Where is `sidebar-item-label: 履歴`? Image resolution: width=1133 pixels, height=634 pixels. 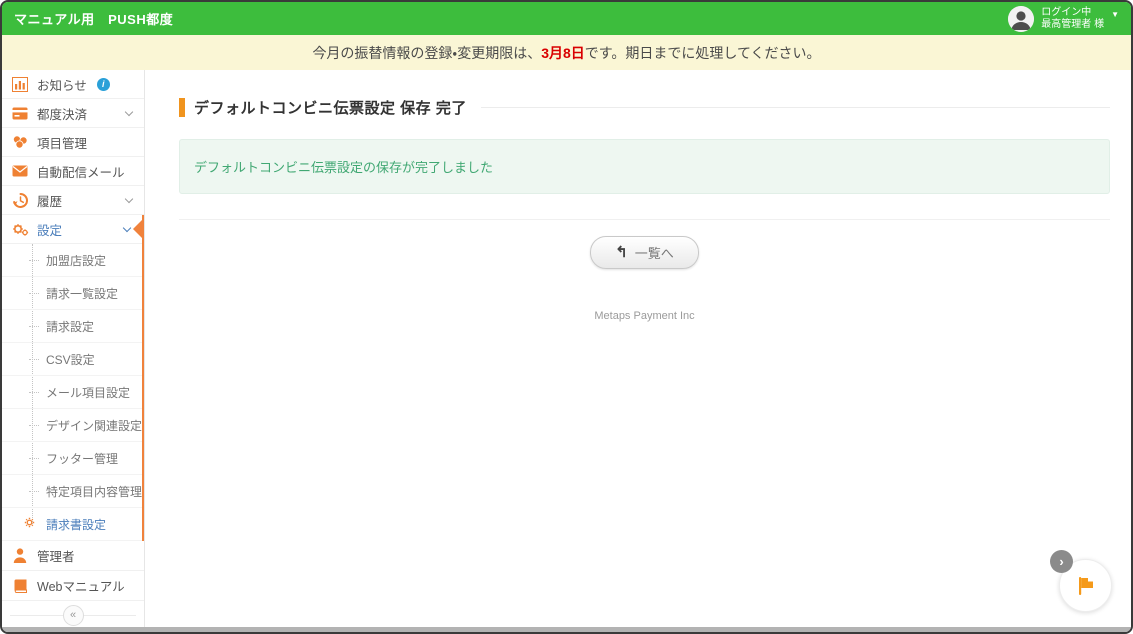 sidebar-item-label: 履歴 is located at coordinates (50, 201).